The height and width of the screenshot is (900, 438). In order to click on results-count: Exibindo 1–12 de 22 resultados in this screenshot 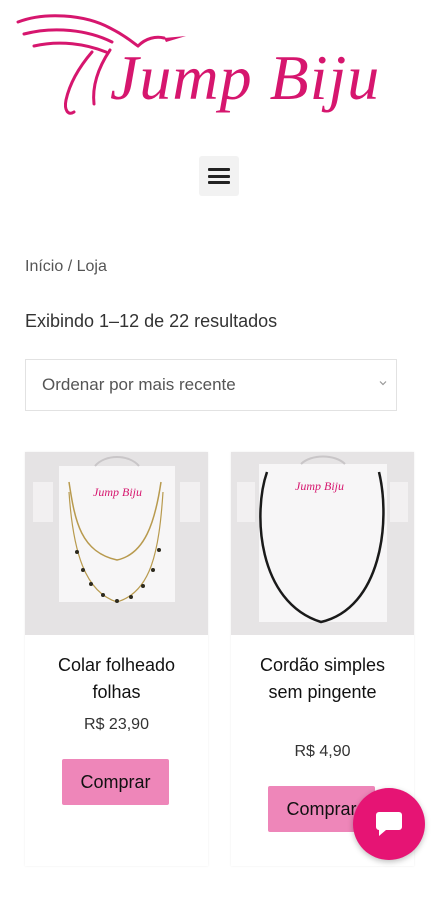, I will do `click(151, 321)`.